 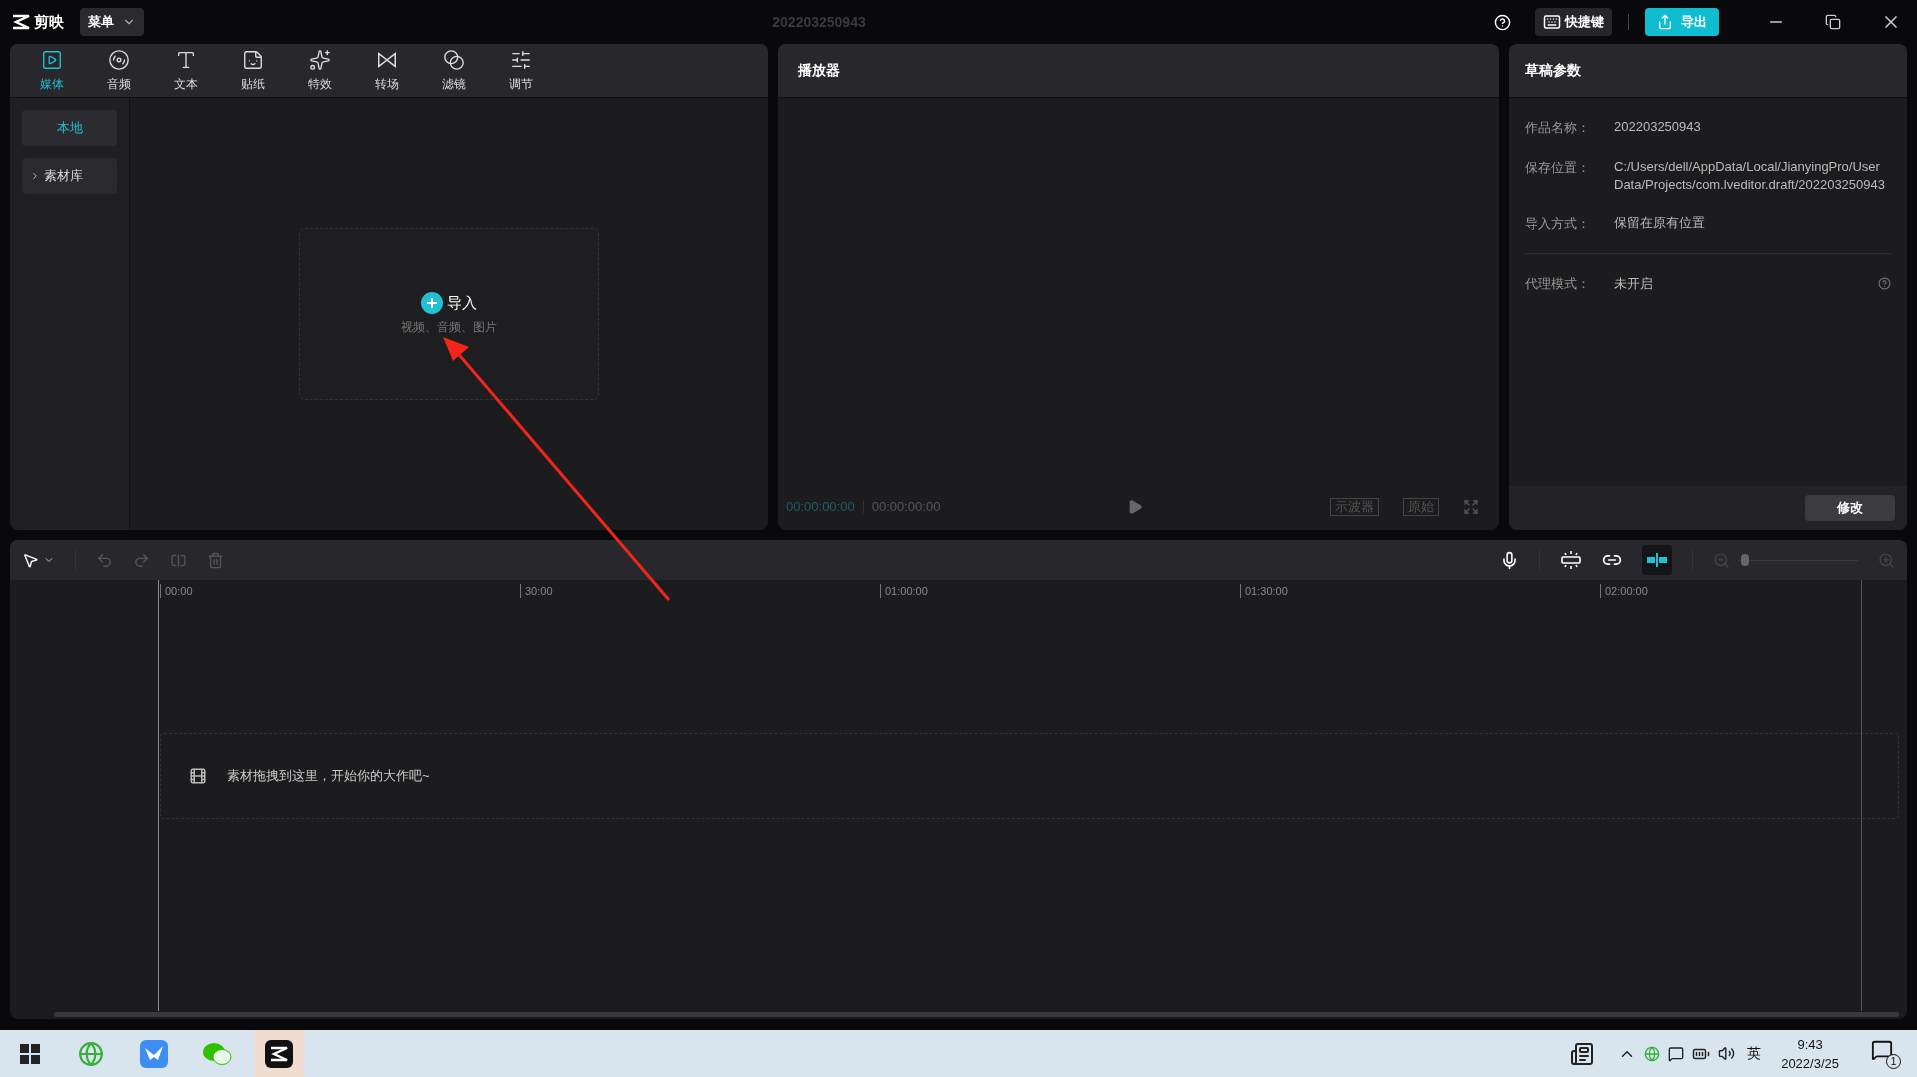 I want to click on app-name: 剪映, so click(x=49, y=21).